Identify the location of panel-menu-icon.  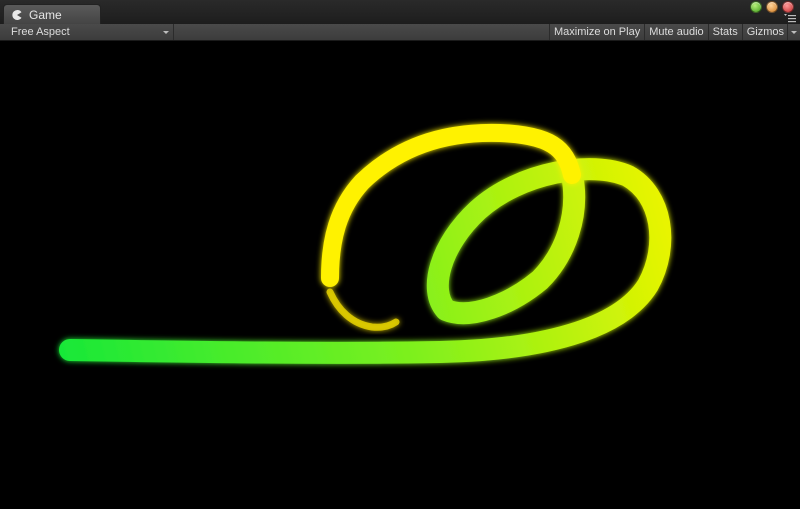
(790, 18).